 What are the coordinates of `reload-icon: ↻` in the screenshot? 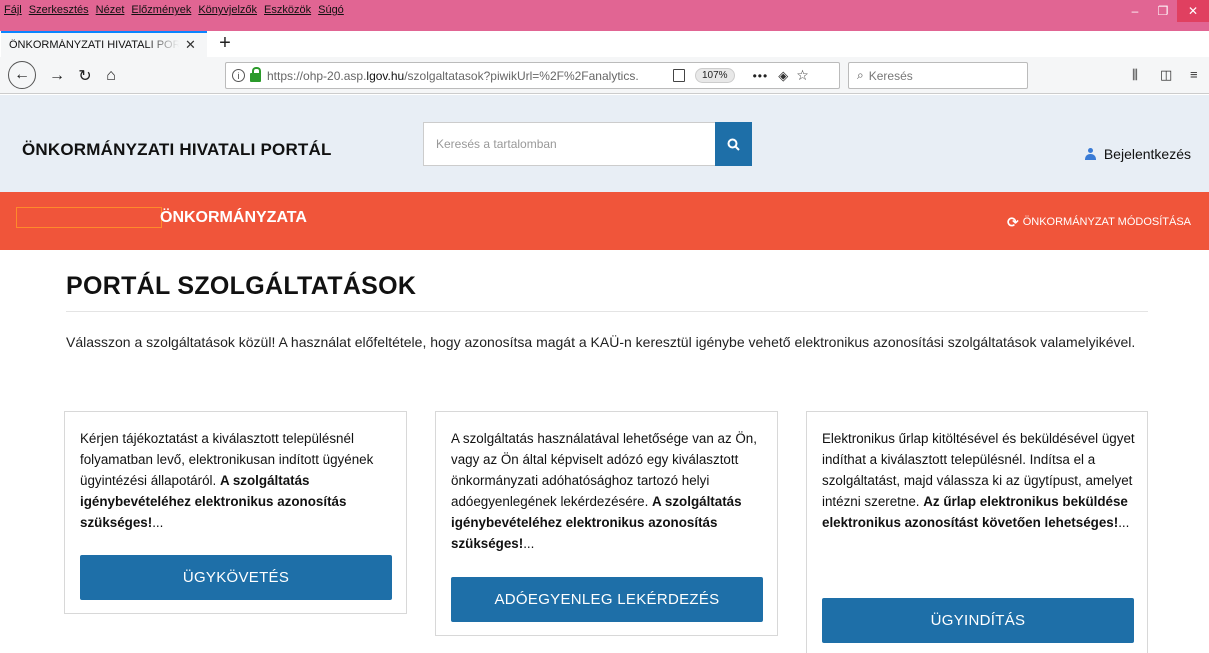 It's located at (85, 76).